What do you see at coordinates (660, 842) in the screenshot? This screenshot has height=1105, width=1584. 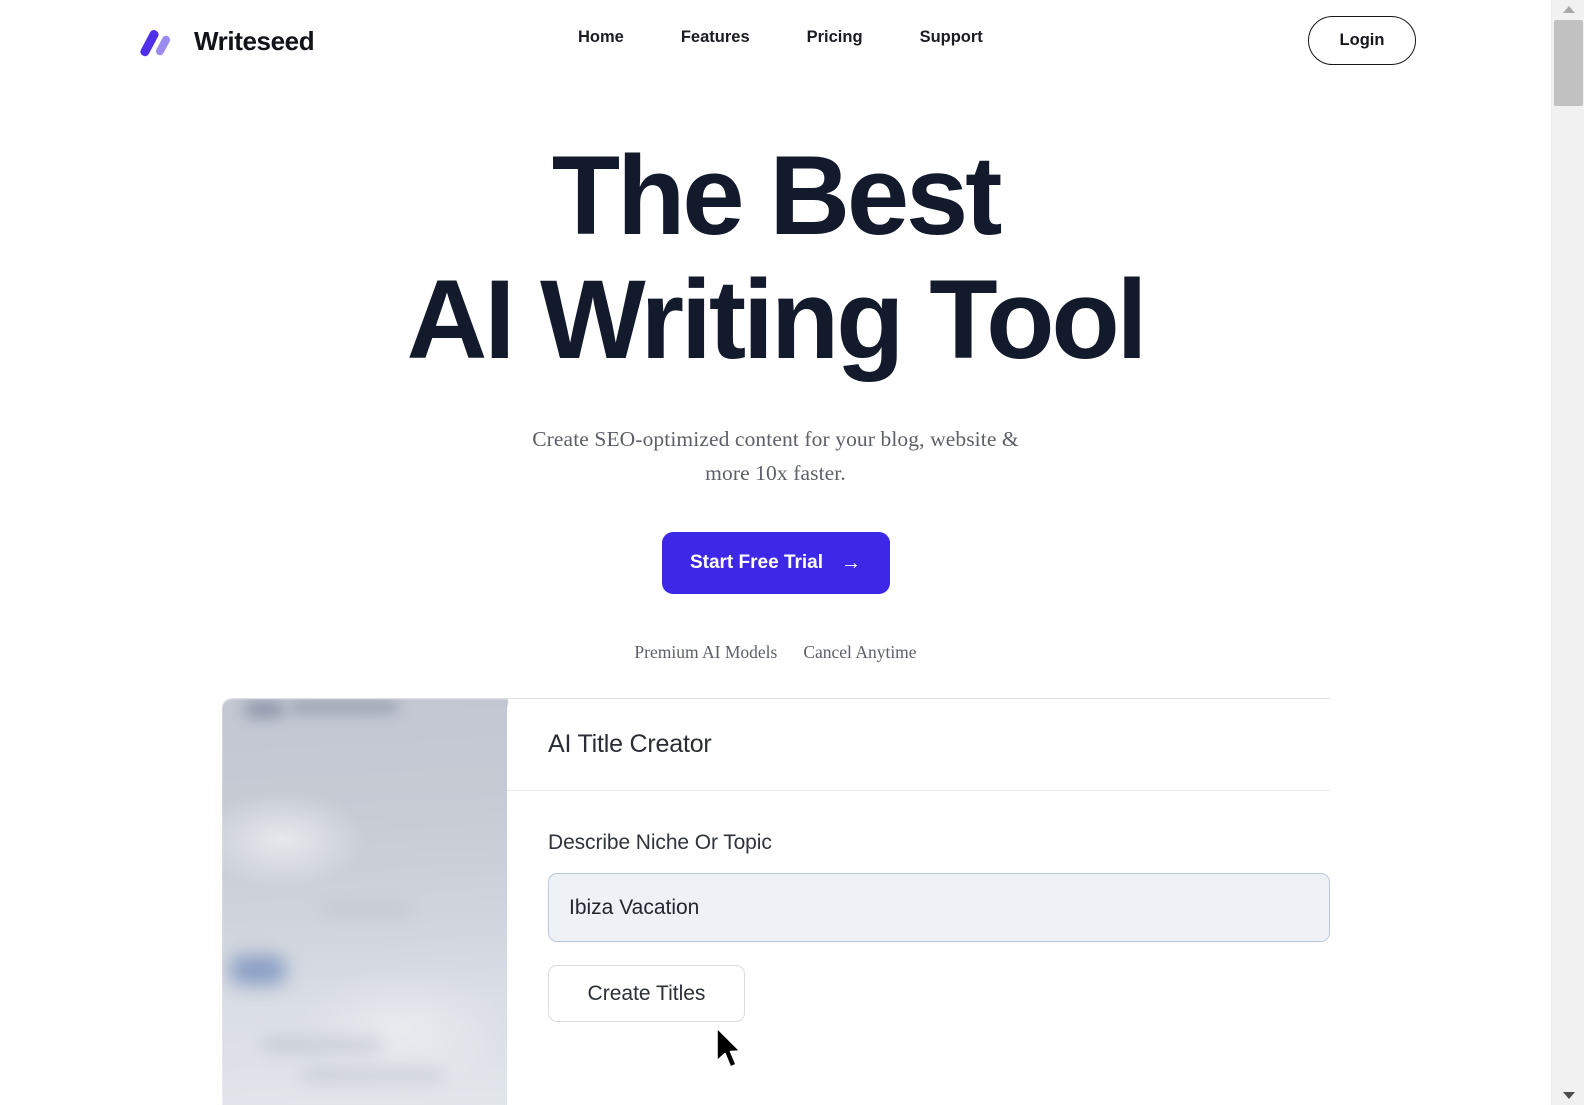 I see `describe-niche-label: Describe Niche Or Topic` at bounding box center [660, 842].